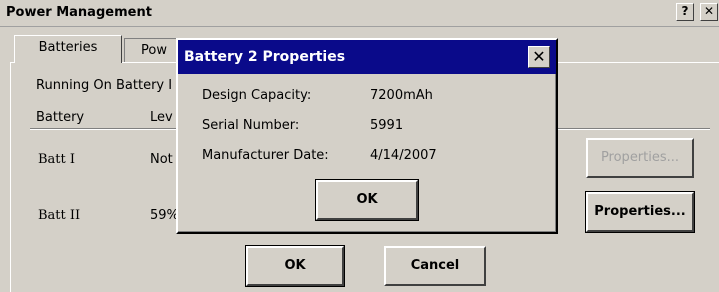 This screenshot has height=292, width=719. What do you see at coordinates (359, 13) in the screenshot?
I see `window-titlebar: Power Management ? ✕` at bounding box center [359, 13].